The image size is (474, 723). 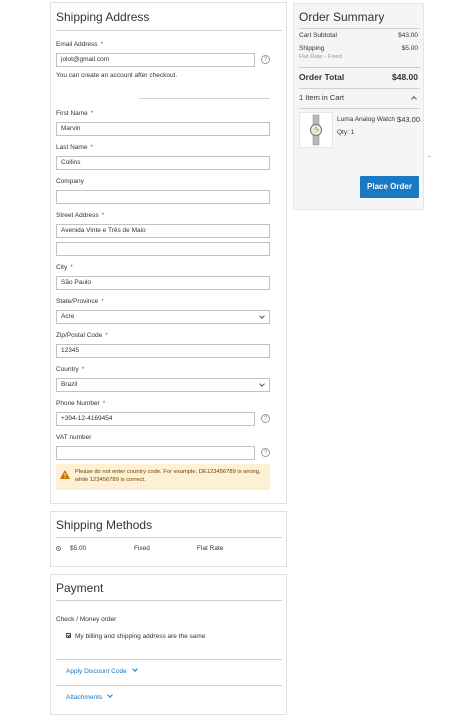 What do you see at coordinates (163, 163) in the screenshot?
I see `last-name-field: Collins` at bounding box center [163, 163].